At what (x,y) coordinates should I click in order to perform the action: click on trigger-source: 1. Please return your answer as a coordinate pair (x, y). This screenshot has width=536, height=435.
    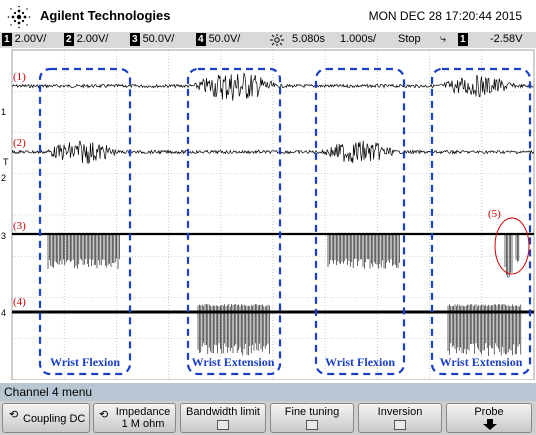
    Looking at the image, I should click on (464, 39).